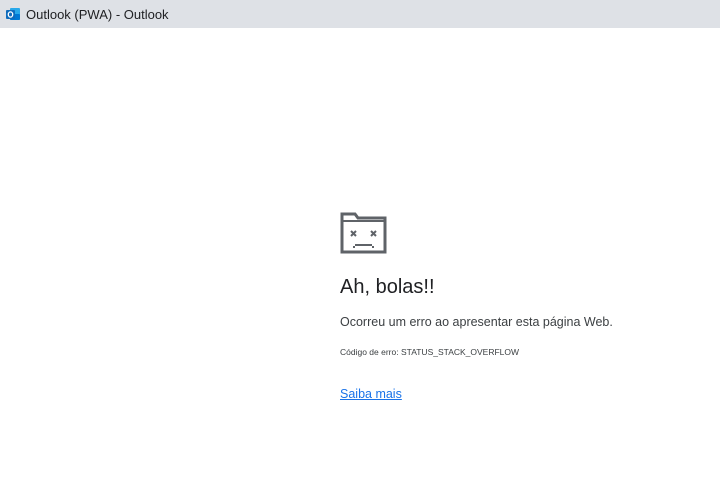 The height and width of the screenshot is (504, 720). Describe the element at coordinates (363, 233) in the screenshot. I see `sad-folder-icon` at that location.